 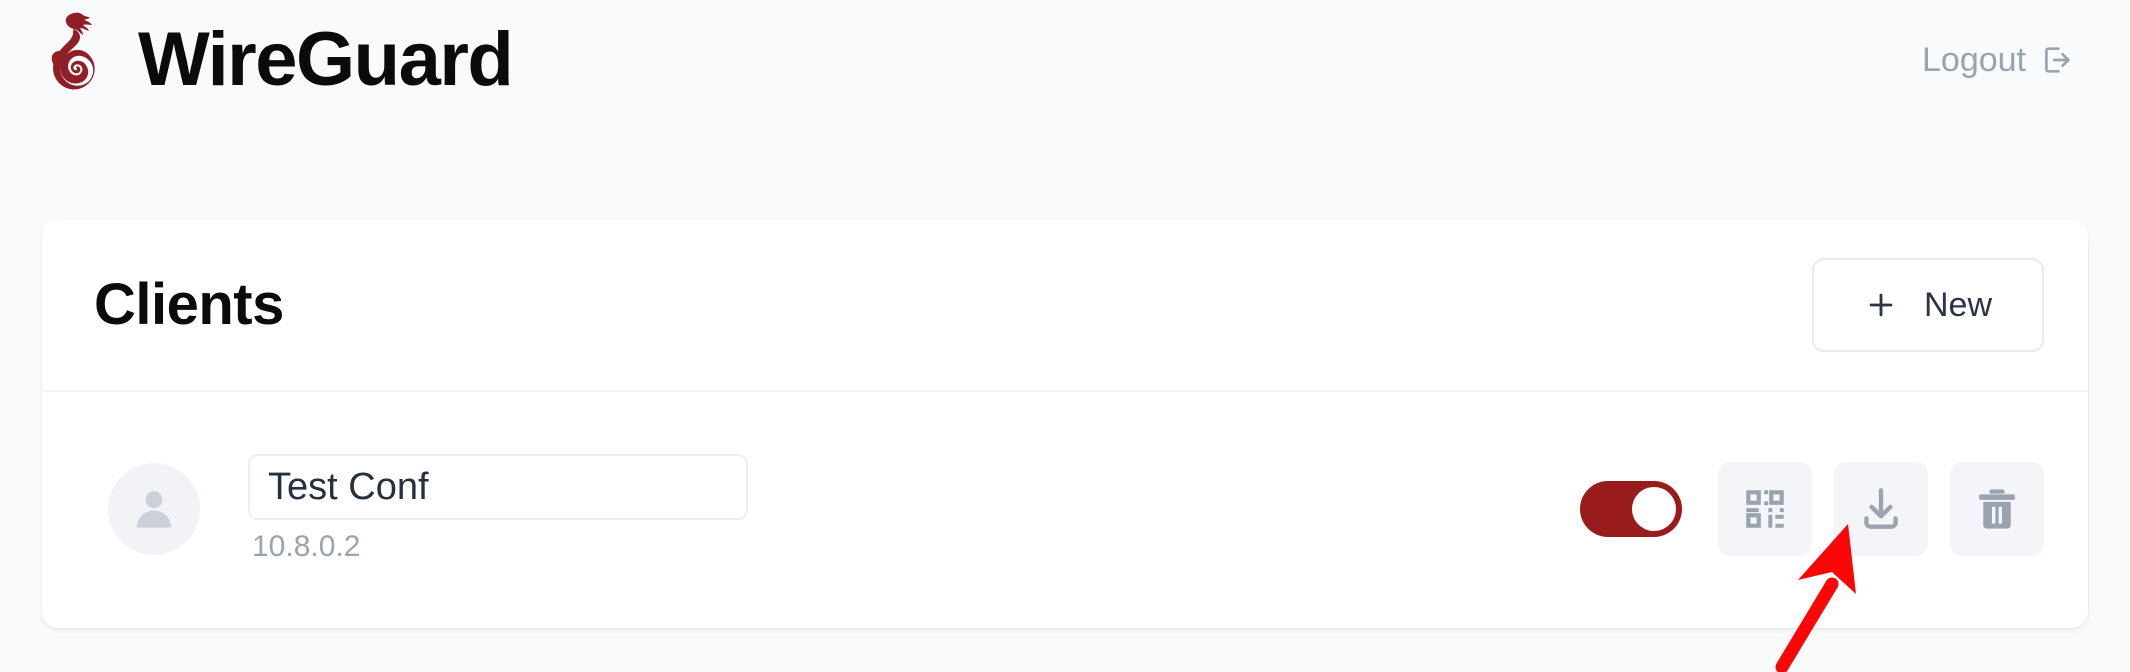 I want to click on logout-button: Logout, so click(x=1998, y=60).